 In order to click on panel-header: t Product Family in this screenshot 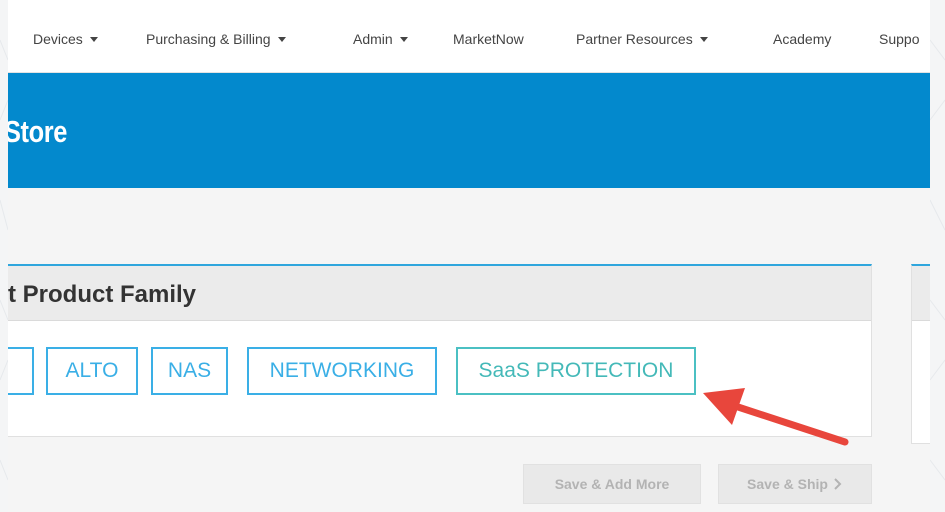, I will do `click(439, 293)`.